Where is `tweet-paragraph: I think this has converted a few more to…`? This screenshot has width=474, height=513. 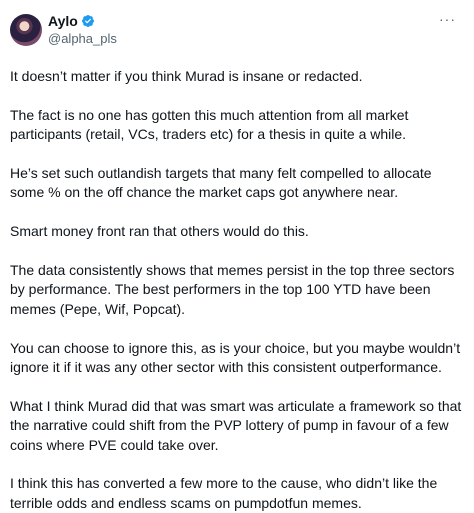
tweet-paragraph: I think this has converted a few more to… is located at coordinates (224, 493).